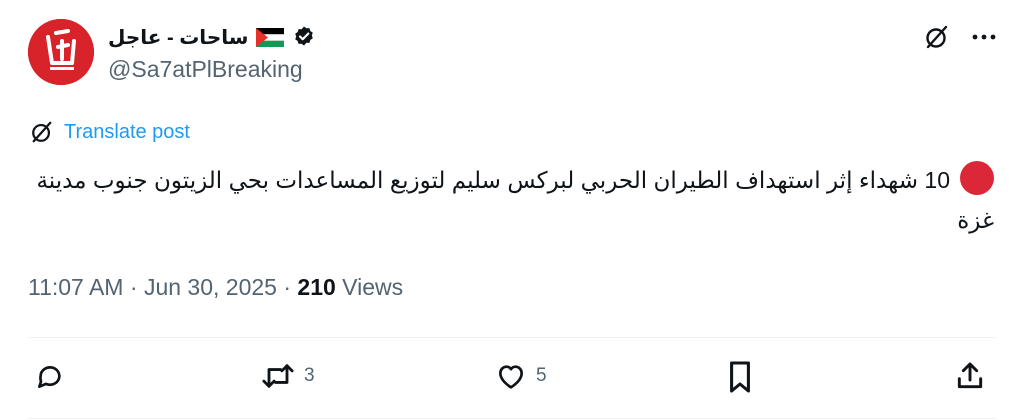 The image size is (1024, 420). I want to click on reply-icon, so click(49, 377).